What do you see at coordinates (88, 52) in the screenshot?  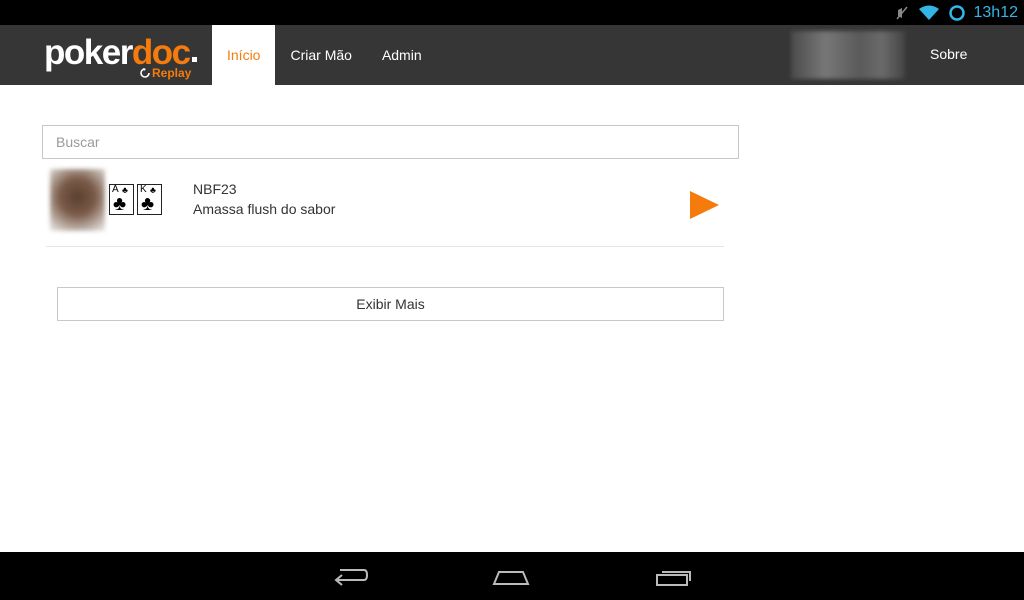 I see `logo-text-poker: poker` at bounding box center [88, 52].